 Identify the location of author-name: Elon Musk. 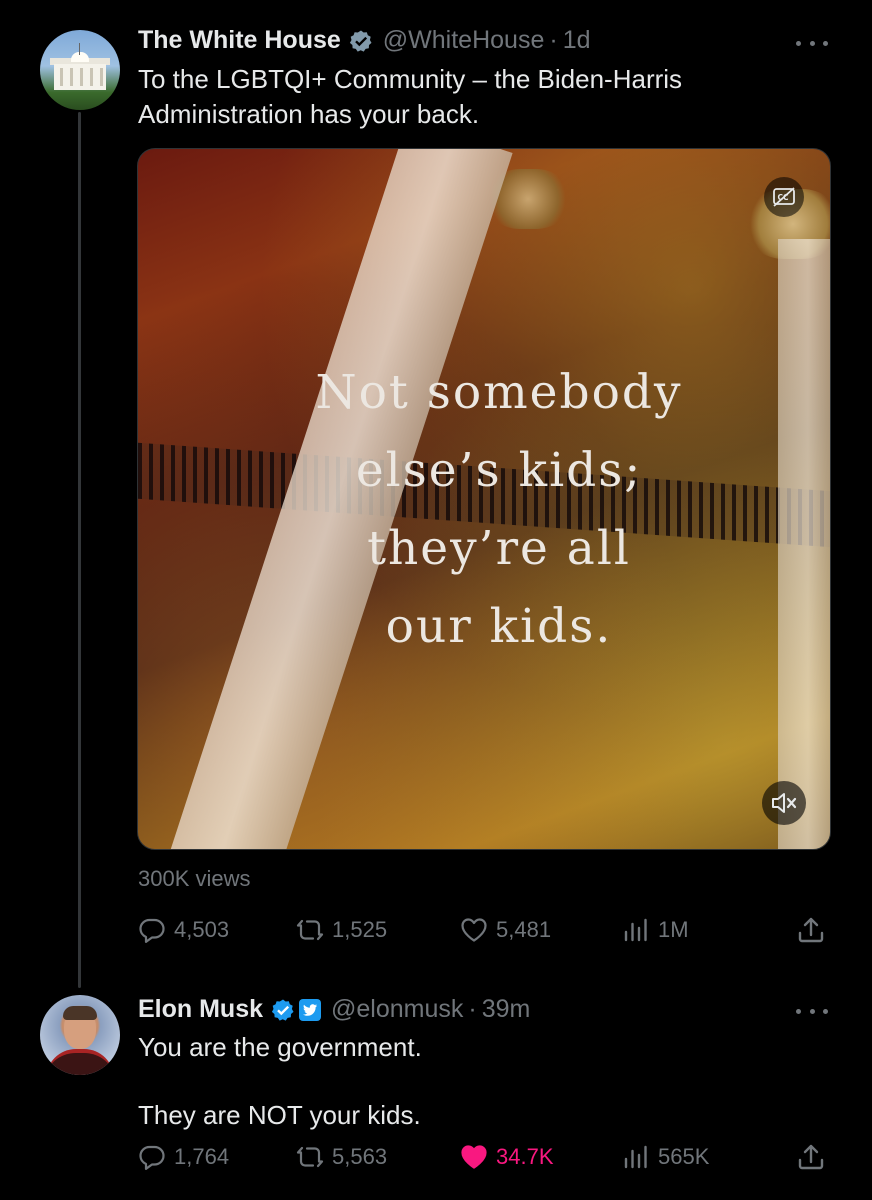
(200, 1009).